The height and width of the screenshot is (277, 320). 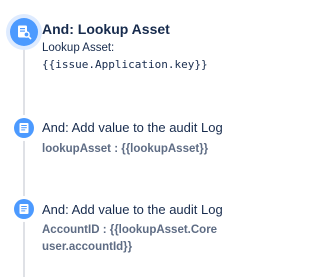 What do you see at coordinates (78, 48) in the screenshot?
I see `step-label: Lookup Asset:` at bounding box center [78, 48].